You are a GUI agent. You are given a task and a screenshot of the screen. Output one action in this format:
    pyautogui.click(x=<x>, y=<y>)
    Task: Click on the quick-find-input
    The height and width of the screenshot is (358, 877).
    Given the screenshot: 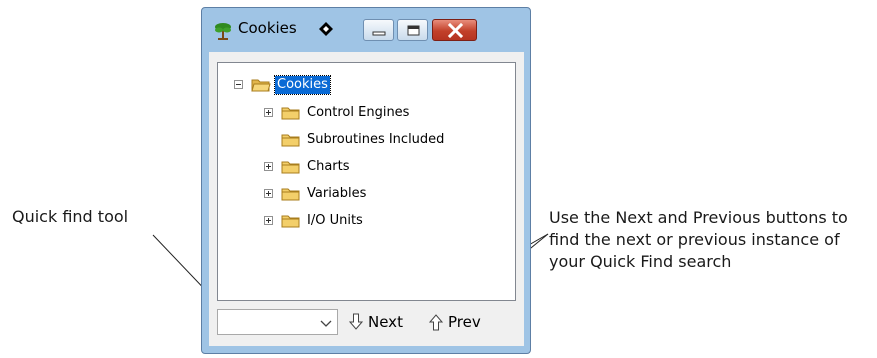 What is the action you would take?
    pyautogui.click(x=267, y=323)
    